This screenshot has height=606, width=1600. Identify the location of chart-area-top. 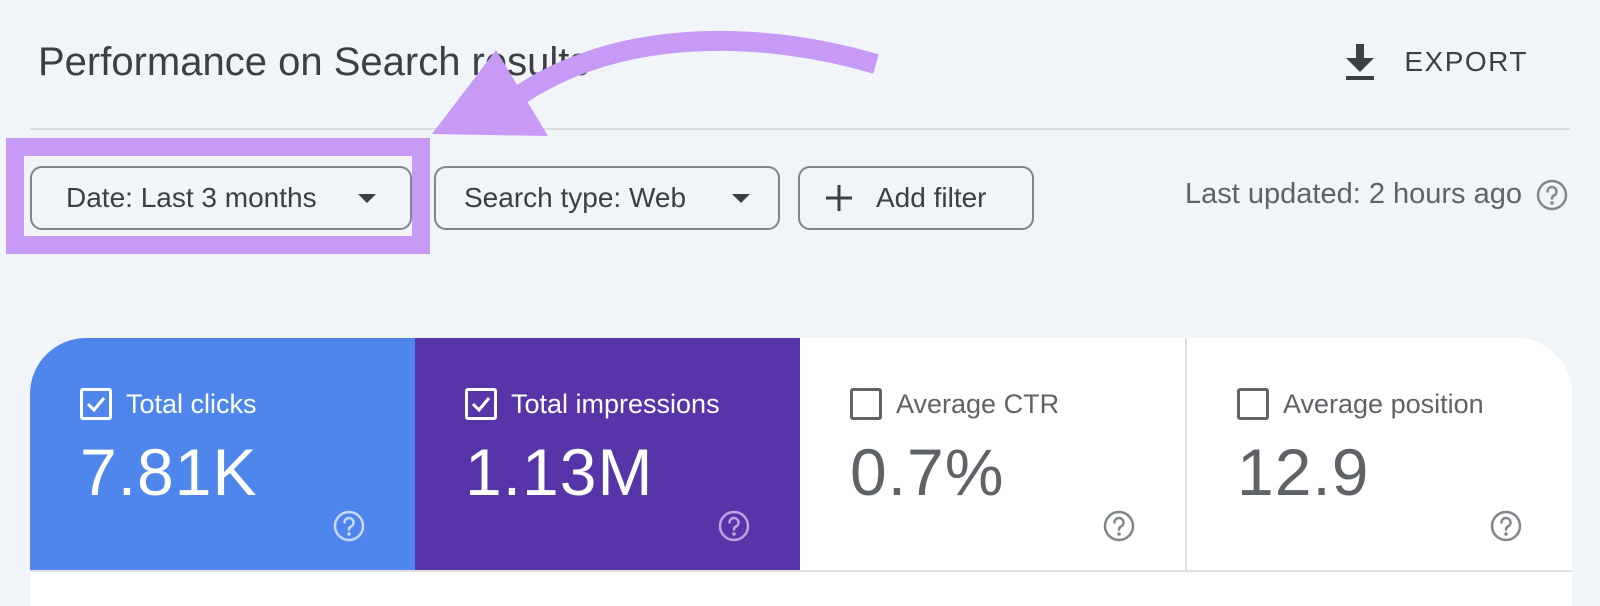
(801, 588).